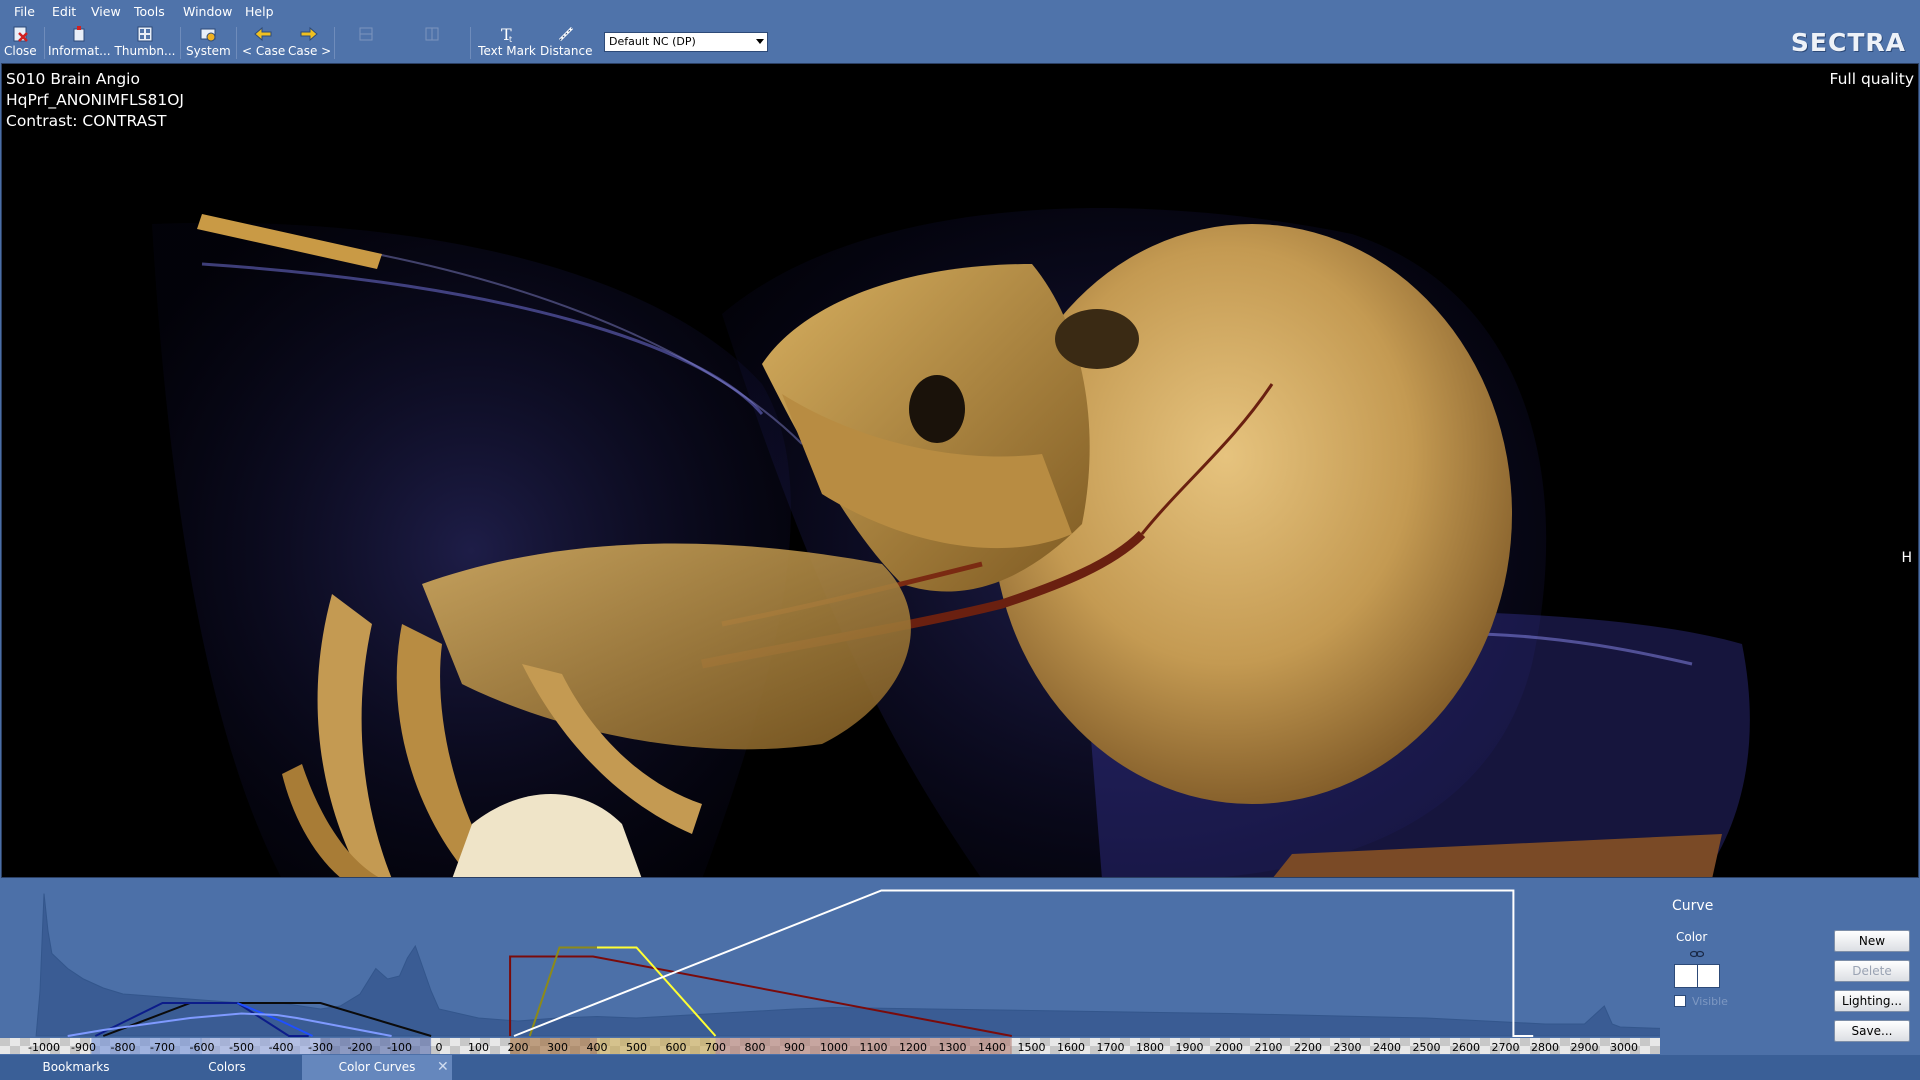 This screenshot has height=1080, width=1920. I want to click on tick-label: 1800, so click(1150, 1047).